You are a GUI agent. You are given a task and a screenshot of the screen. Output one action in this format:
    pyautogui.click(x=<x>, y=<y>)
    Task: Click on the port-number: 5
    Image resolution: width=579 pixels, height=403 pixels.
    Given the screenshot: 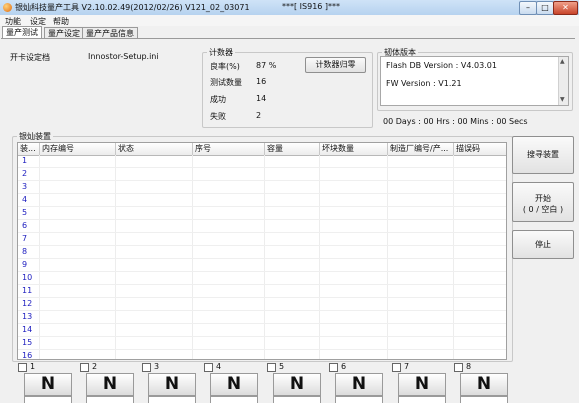 What is the action you would take?
    pyautogui.click(x=282, y=366)
    